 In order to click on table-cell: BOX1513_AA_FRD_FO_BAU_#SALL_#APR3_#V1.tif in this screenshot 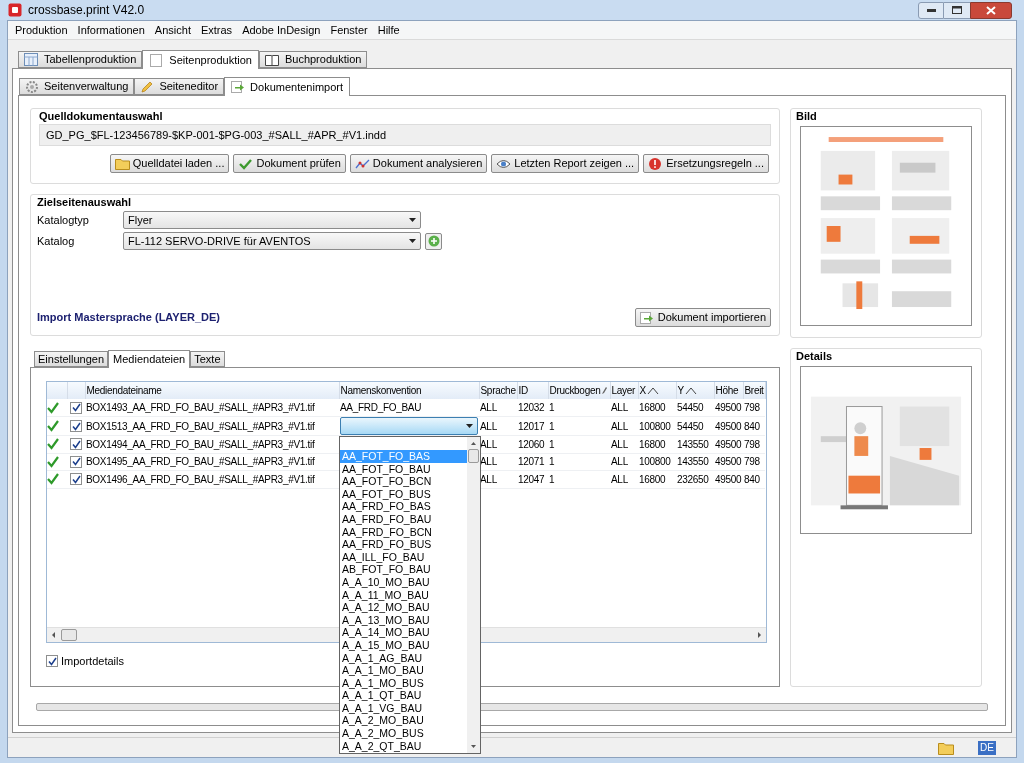, I will do `click(200, 426)`.